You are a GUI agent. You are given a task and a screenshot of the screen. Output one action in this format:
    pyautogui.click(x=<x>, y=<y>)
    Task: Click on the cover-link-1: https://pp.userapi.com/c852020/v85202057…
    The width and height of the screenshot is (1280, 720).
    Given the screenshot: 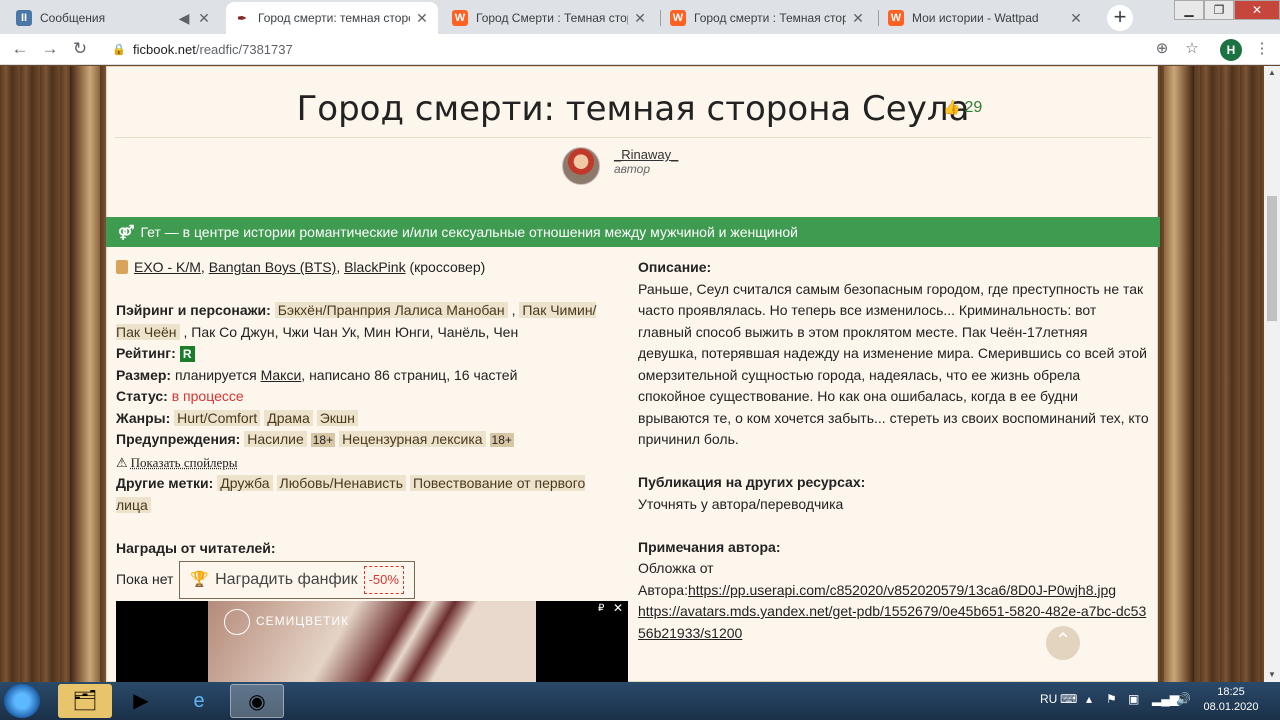 What is the action you would take?
    pyautogui.click(x=902, y=590)
    